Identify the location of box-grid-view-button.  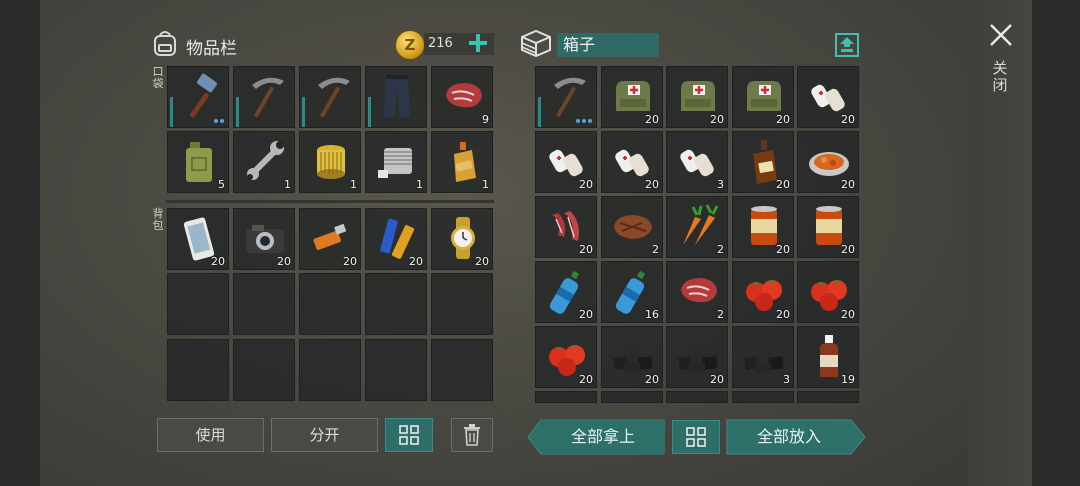
(696, 437).